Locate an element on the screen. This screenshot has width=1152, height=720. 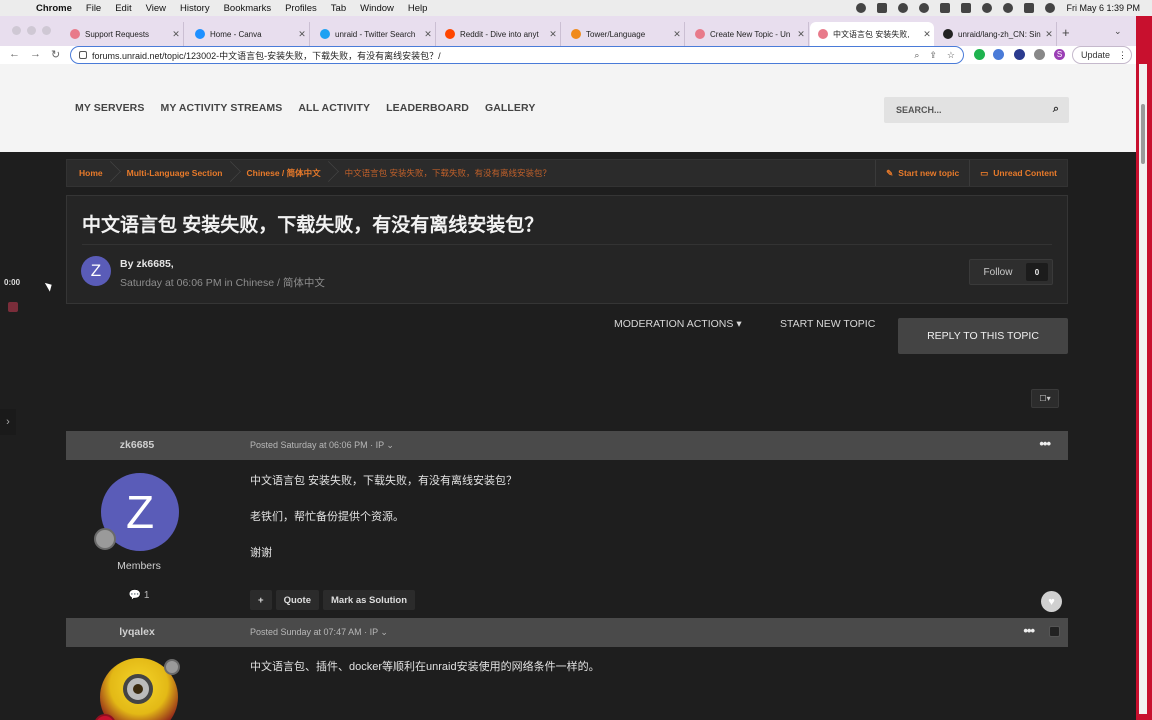
tab-current-topic: 中文语言包 安装失败, ✕ is located at coordinates (872, 34).